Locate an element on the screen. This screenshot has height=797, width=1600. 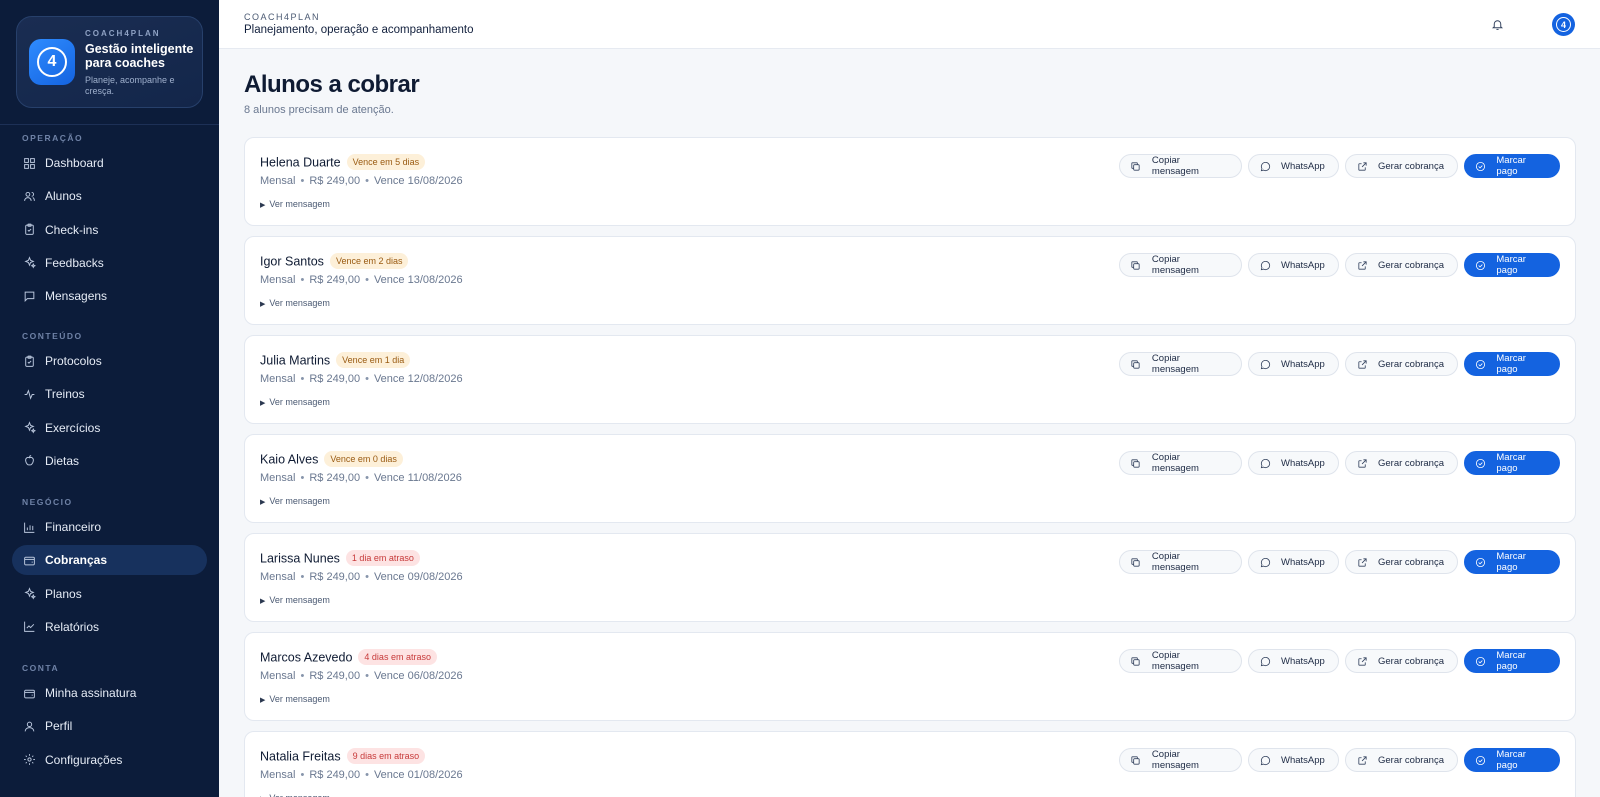
due-date-label: Vence 16/08/2026 is located at coordinates (418, 181).